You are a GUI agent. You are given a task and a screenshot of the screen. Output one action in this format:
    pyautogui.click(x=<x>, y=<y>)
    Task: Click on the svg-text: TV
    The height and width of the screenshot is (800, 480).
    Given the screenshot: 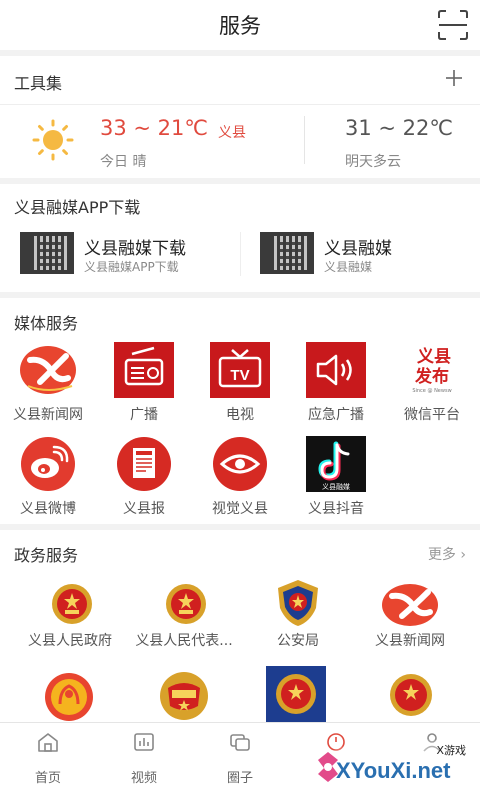 What is the action you would take?
    pyautogui.click(x=239, y=375)
    